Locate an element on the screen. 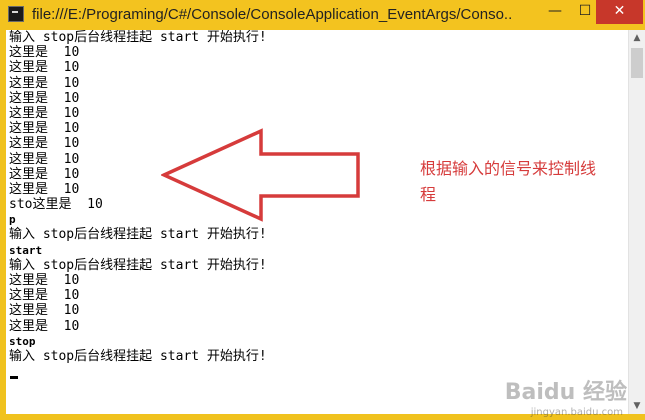 This screenshot has height=420, width=645. left-arrow-annotation is located at coordinates (260, 175).